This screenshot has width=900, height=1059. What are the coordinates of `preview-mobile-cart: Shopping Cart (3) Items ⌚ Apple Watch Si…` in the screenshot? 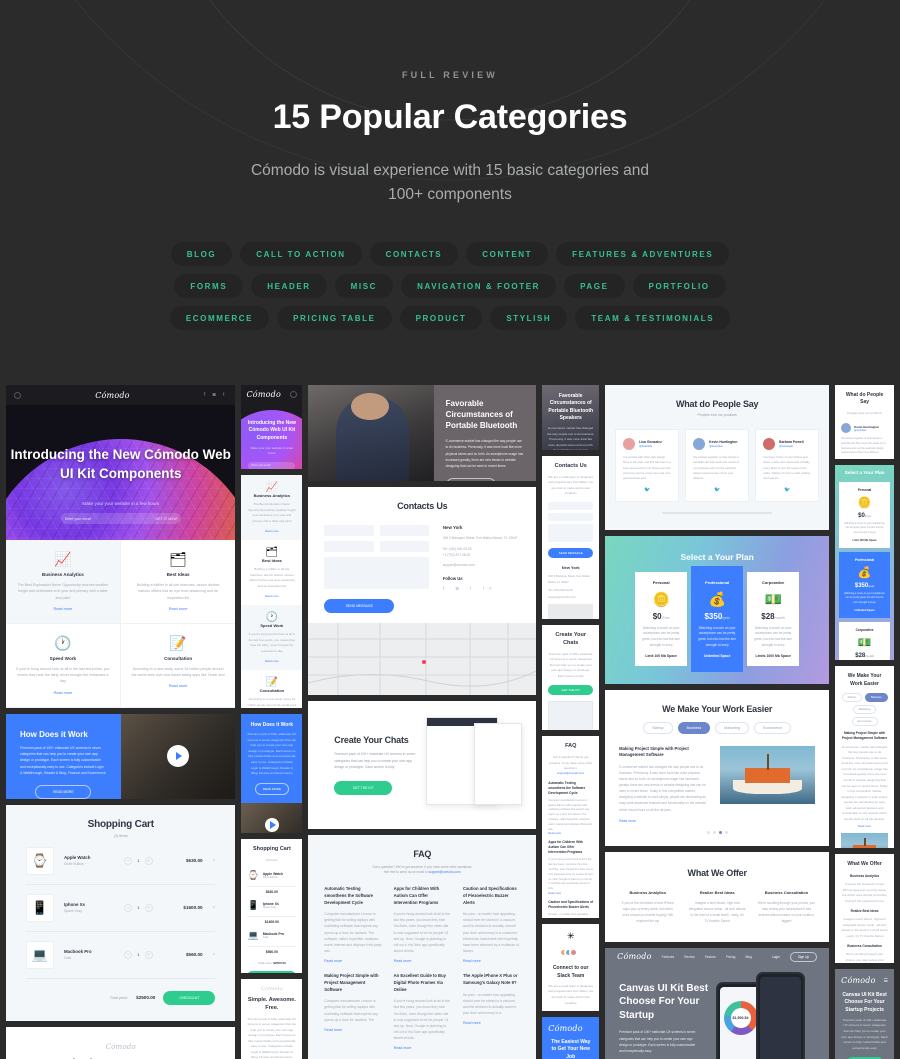 It's located at (272, 906).